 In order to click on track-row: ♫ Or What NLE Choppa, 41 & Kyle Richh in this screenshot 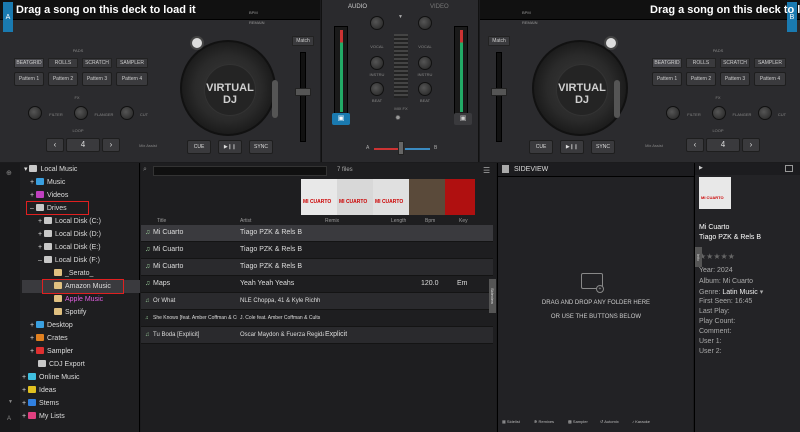, I will do `click(317, 301)`.